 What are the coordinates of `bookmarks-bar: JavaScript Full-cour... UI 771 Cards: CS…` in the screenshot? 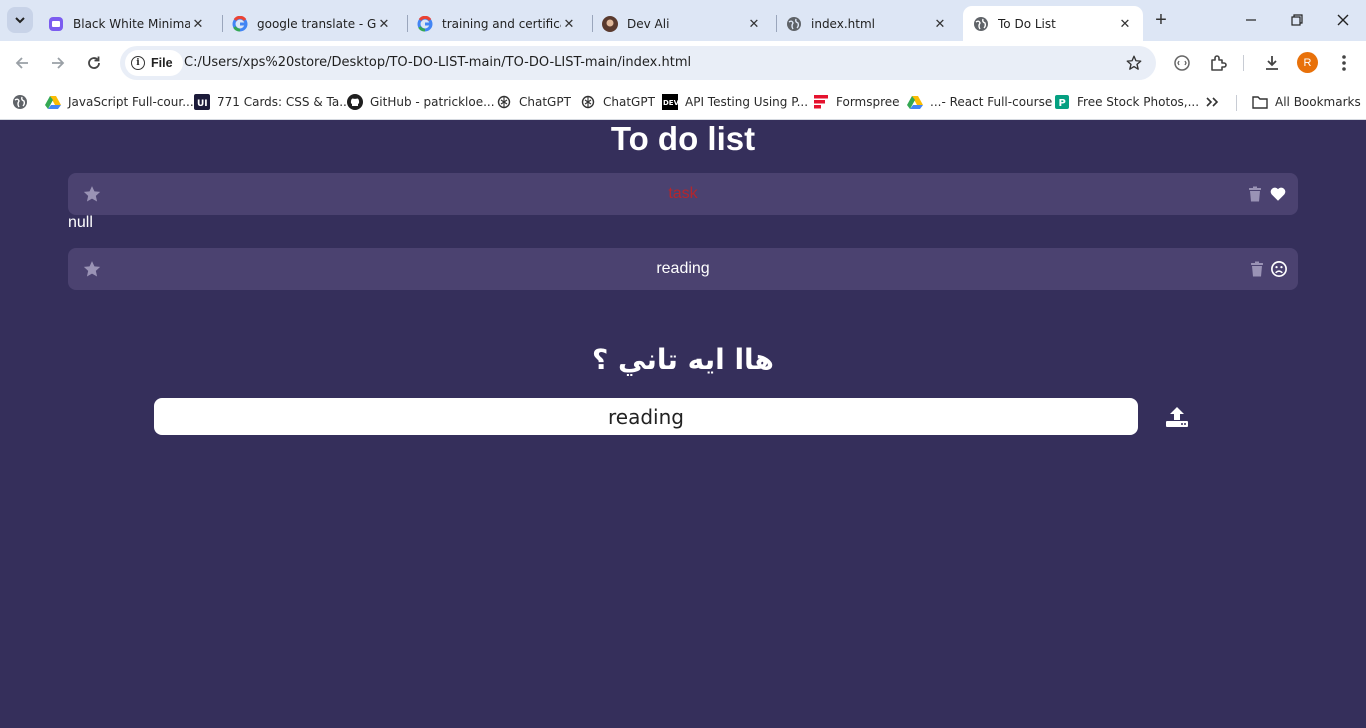 It's located at (683, 102).